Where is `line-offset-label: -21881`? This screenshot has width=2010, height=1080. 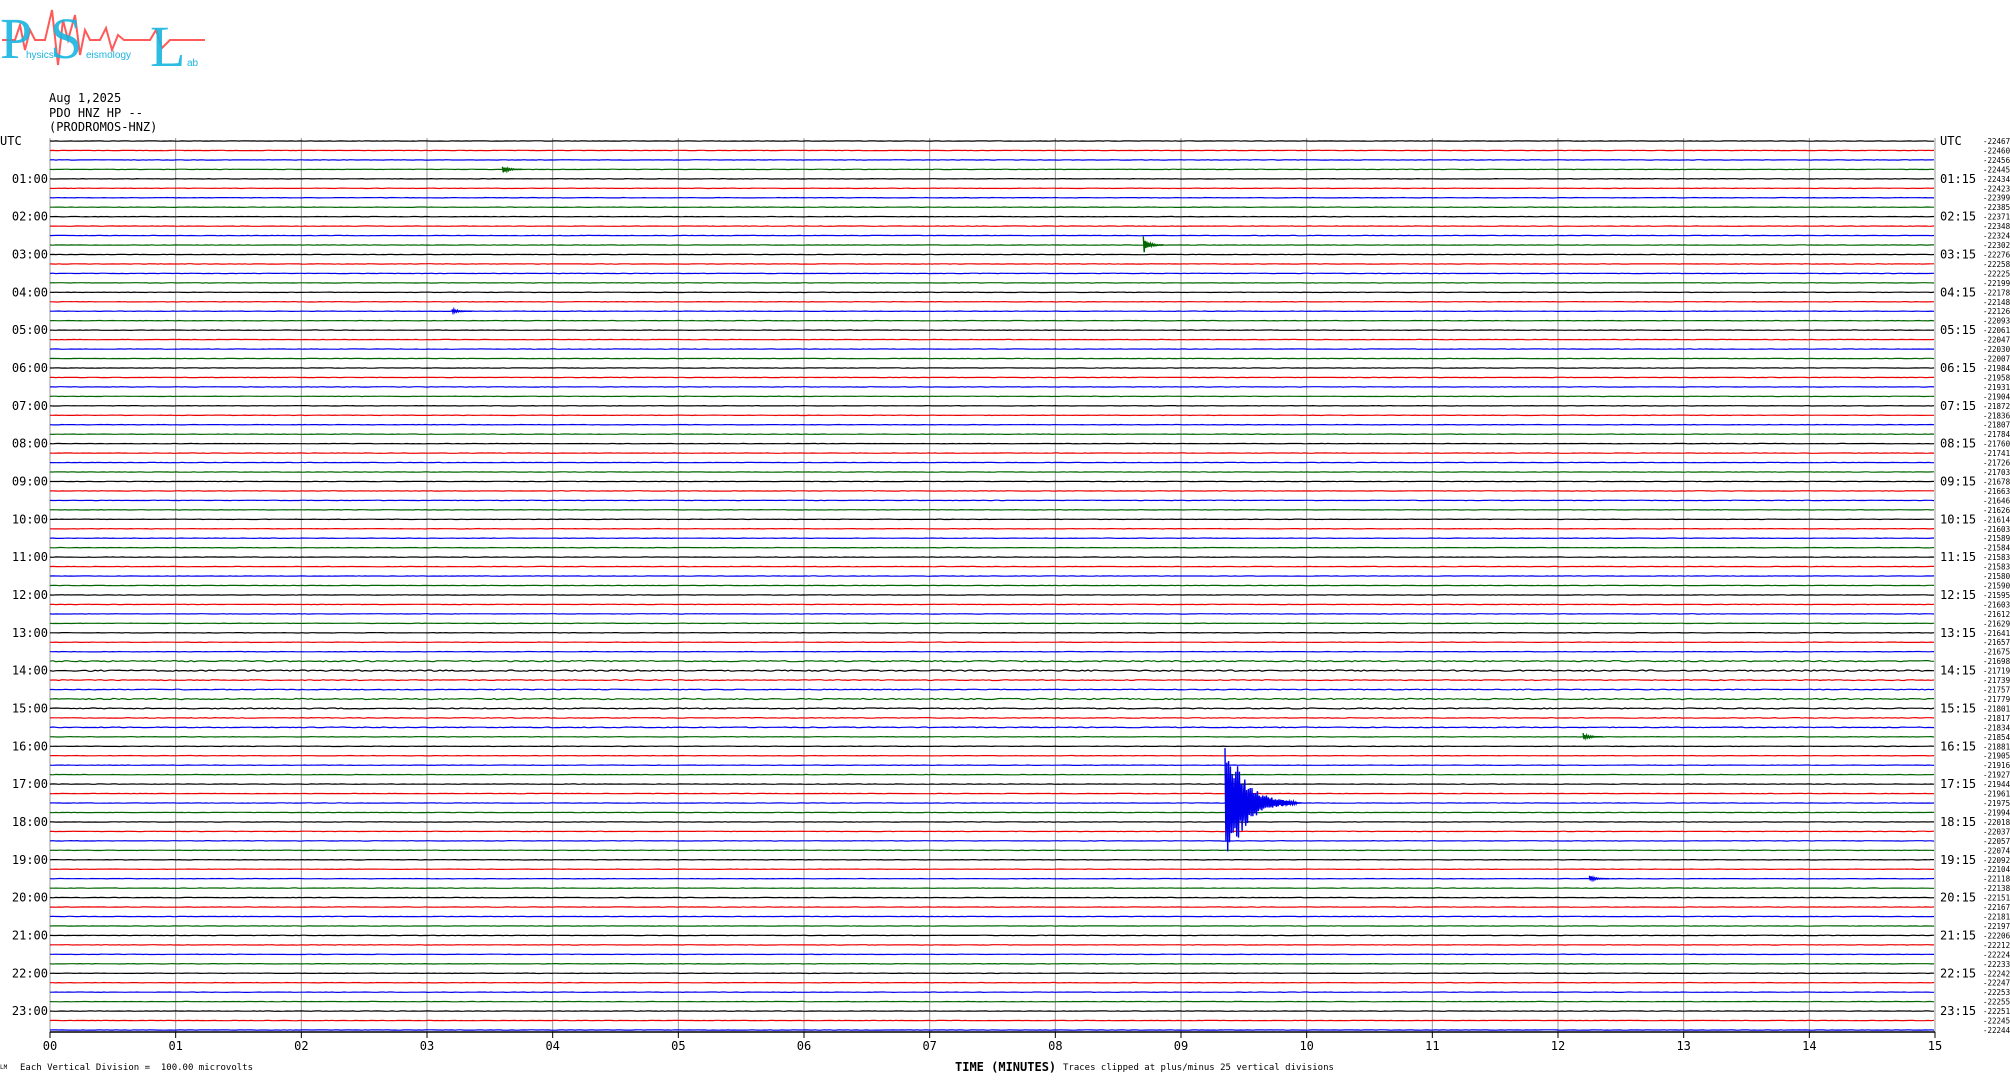
line-offset-label: -21881 is located at coordinates (1996, 746).